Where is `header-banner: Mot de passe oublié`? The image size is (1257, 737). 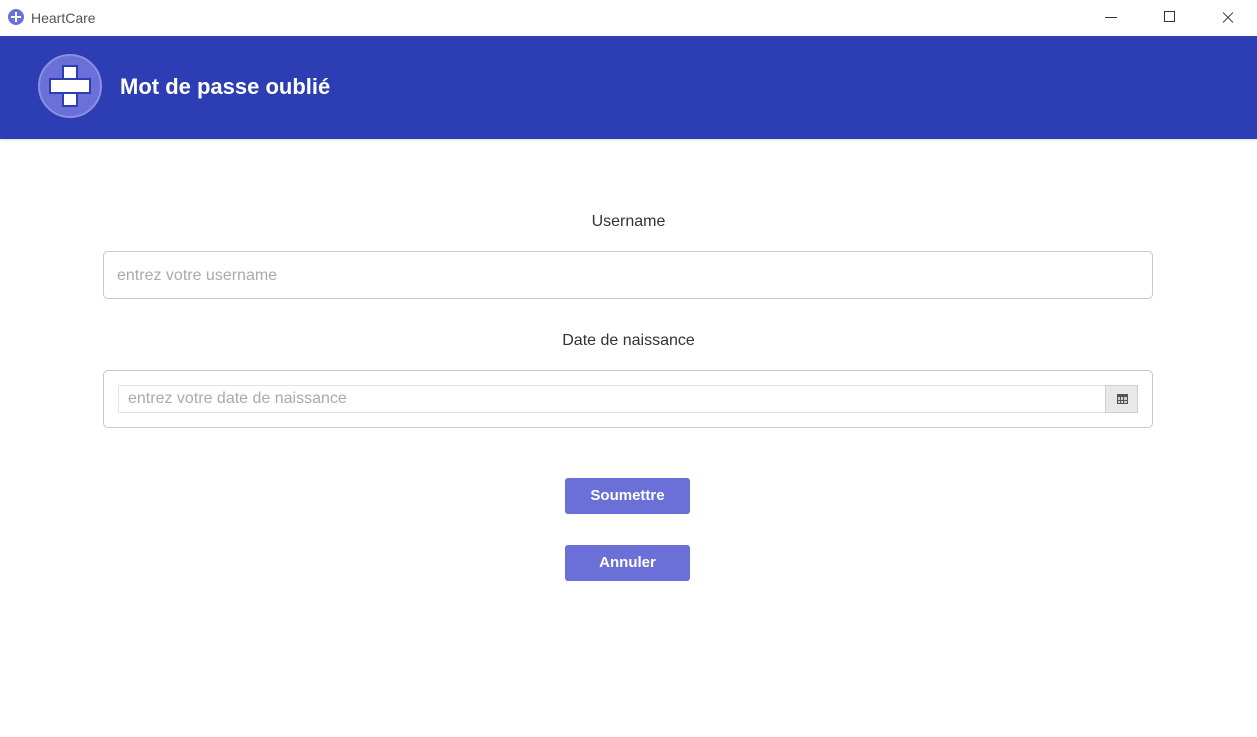
header-banner: Mot de passe oublié is located at coordinates (628, 87).